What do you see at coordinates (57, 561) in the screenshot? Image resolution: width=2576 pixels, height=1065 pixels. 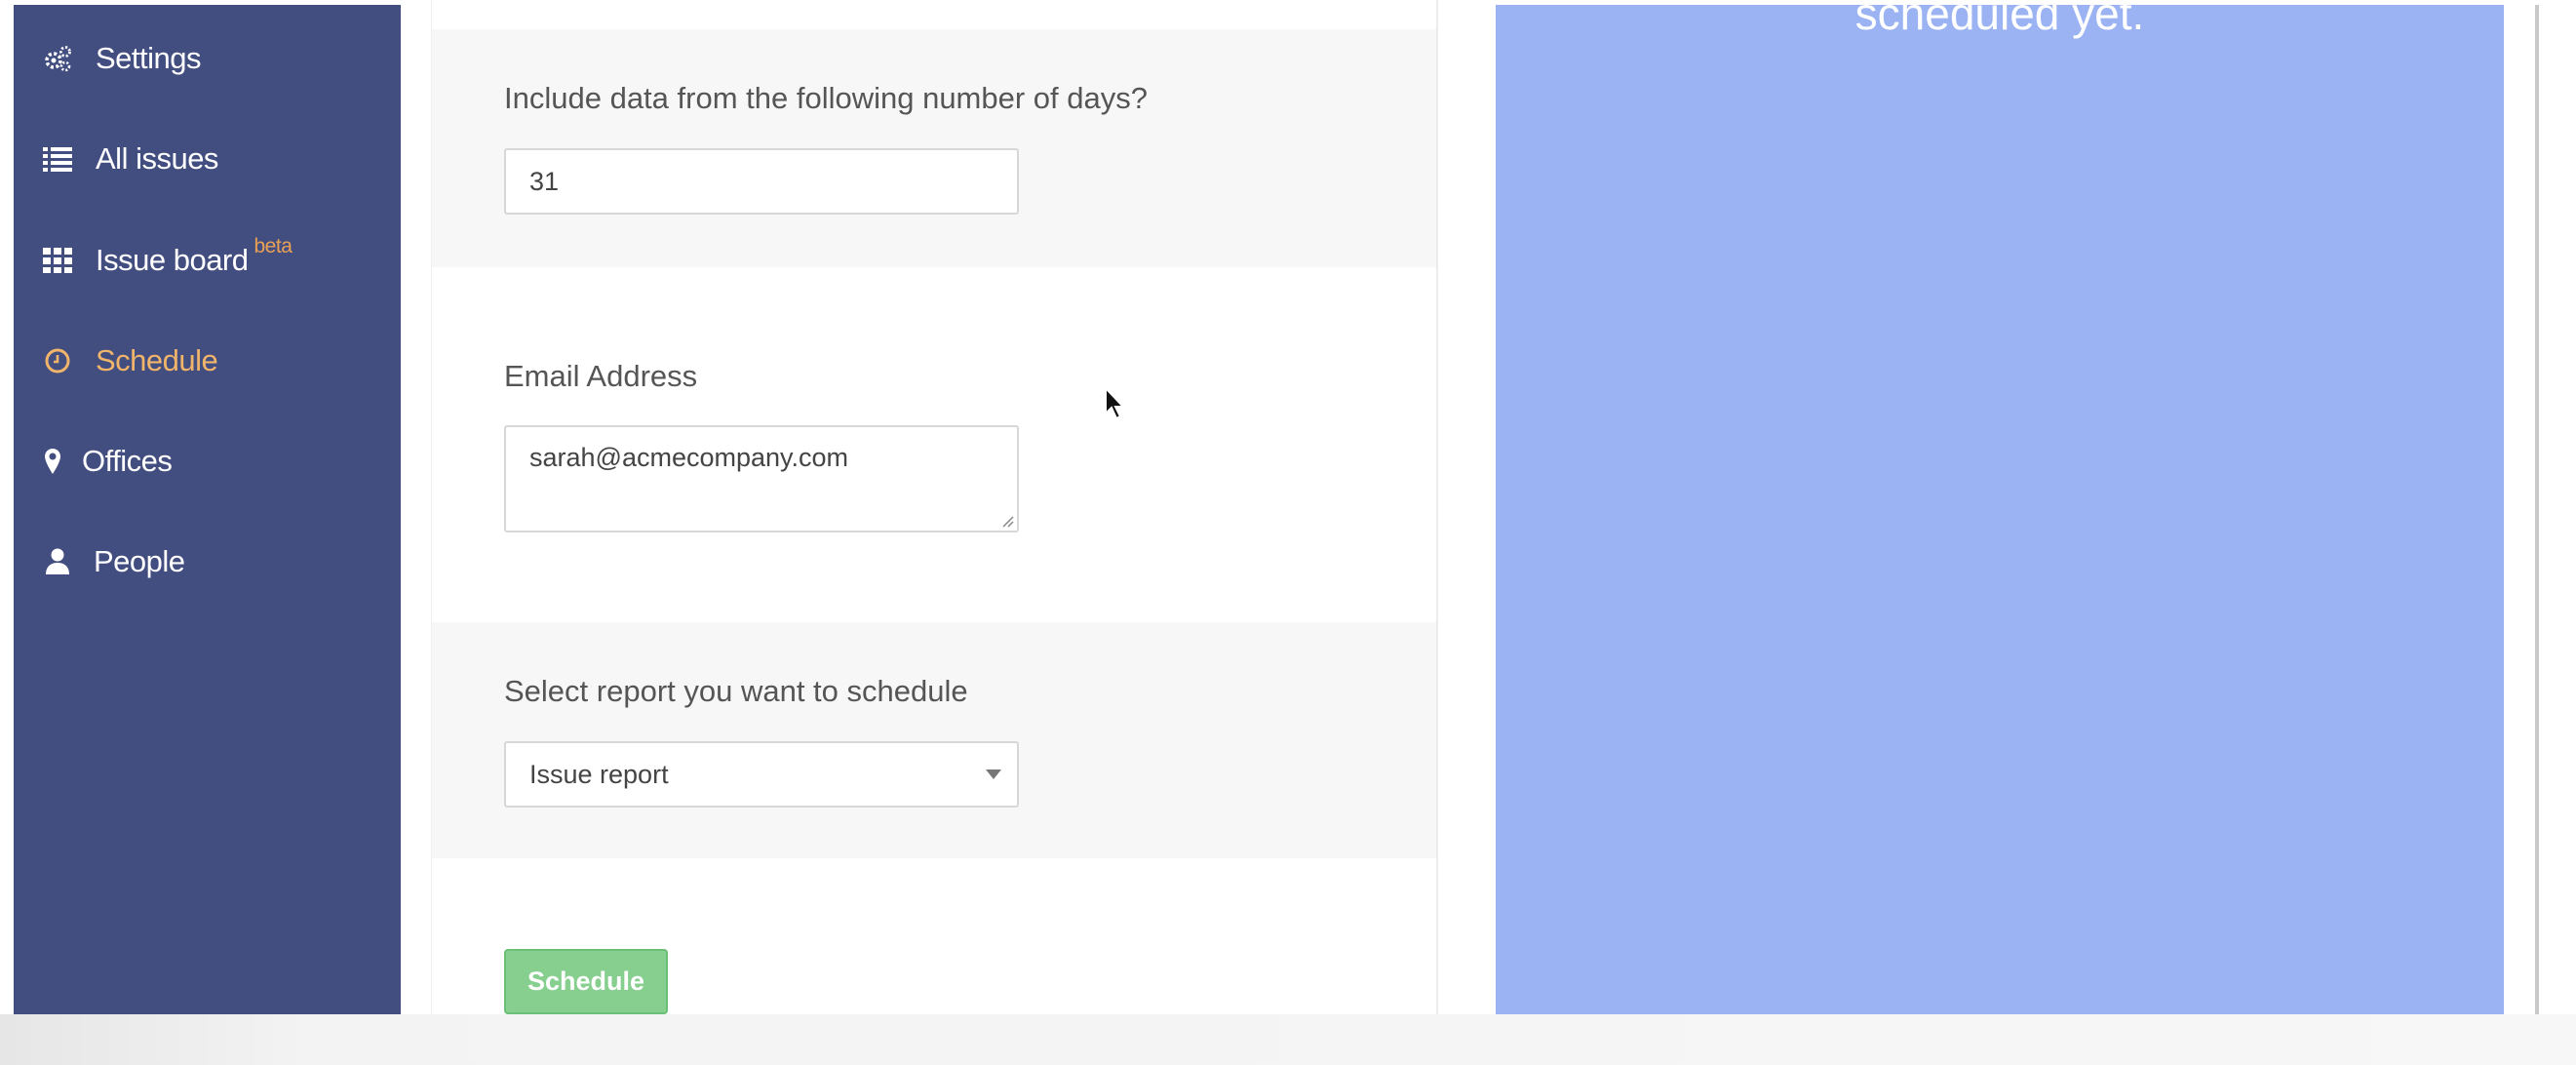 I see `person-icon` at bounding box center [57, 561].